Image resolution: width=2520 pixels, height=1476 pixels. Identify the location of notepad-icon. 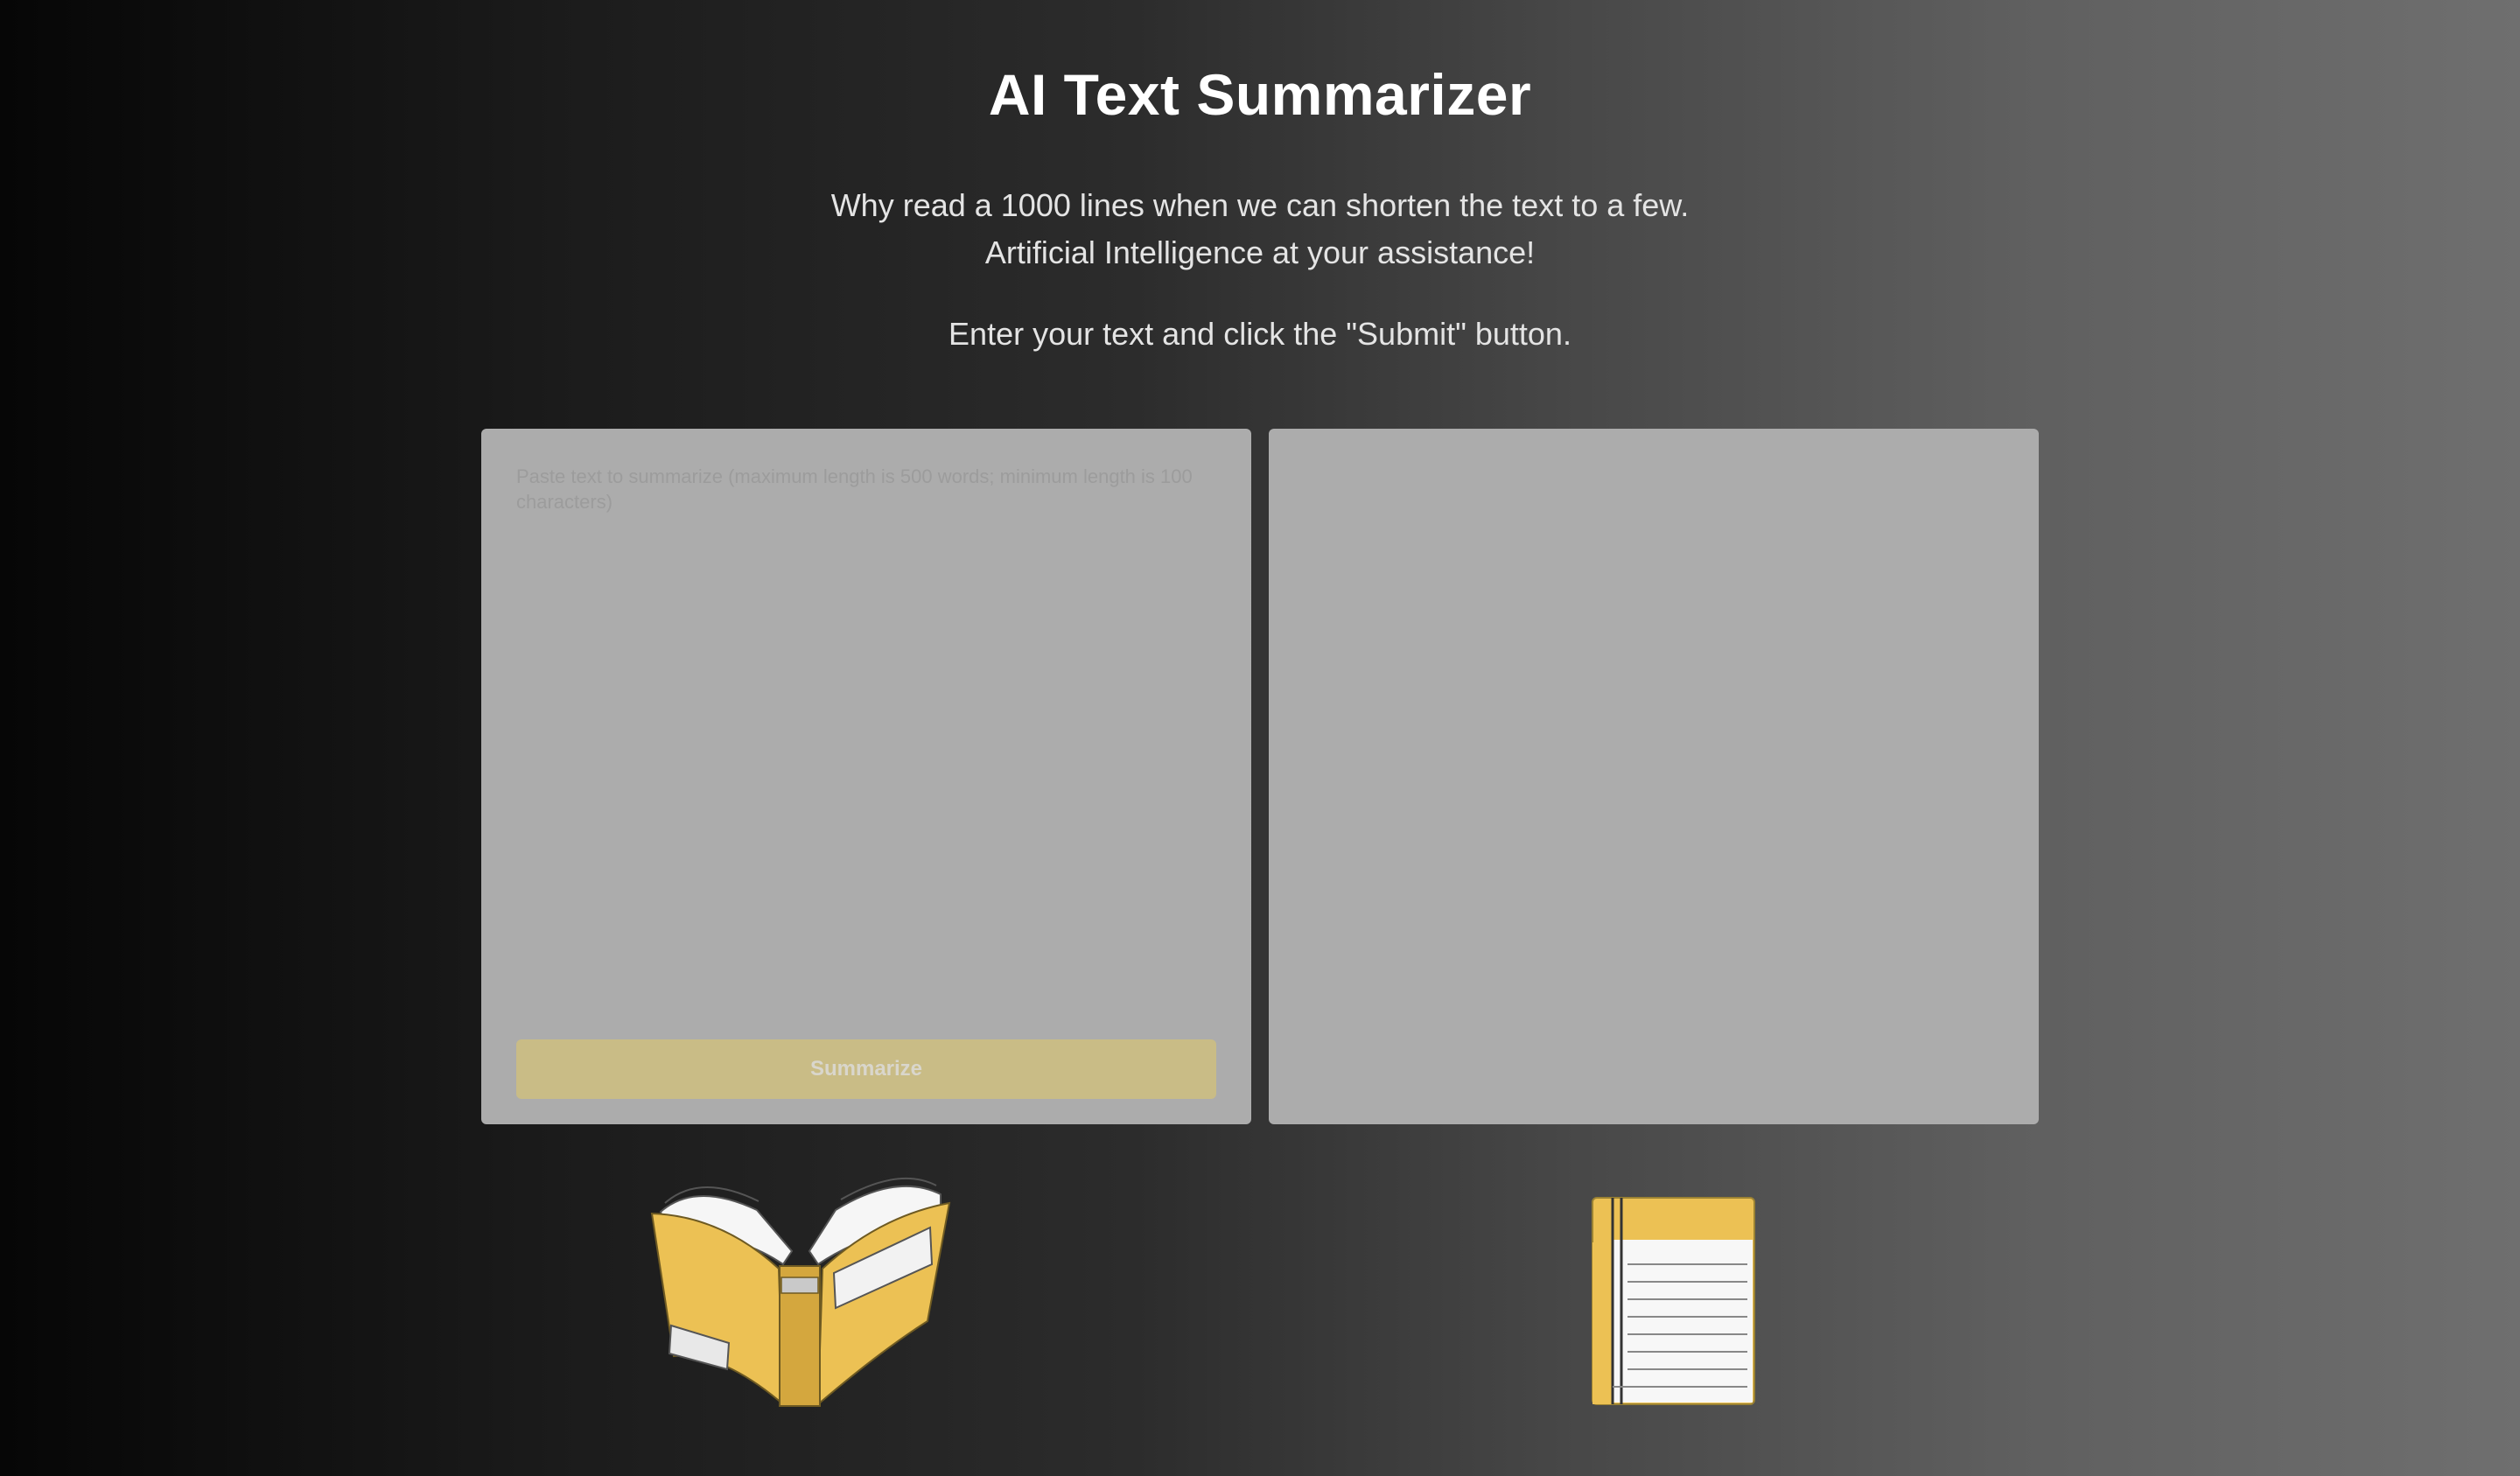
(1675, 1301).